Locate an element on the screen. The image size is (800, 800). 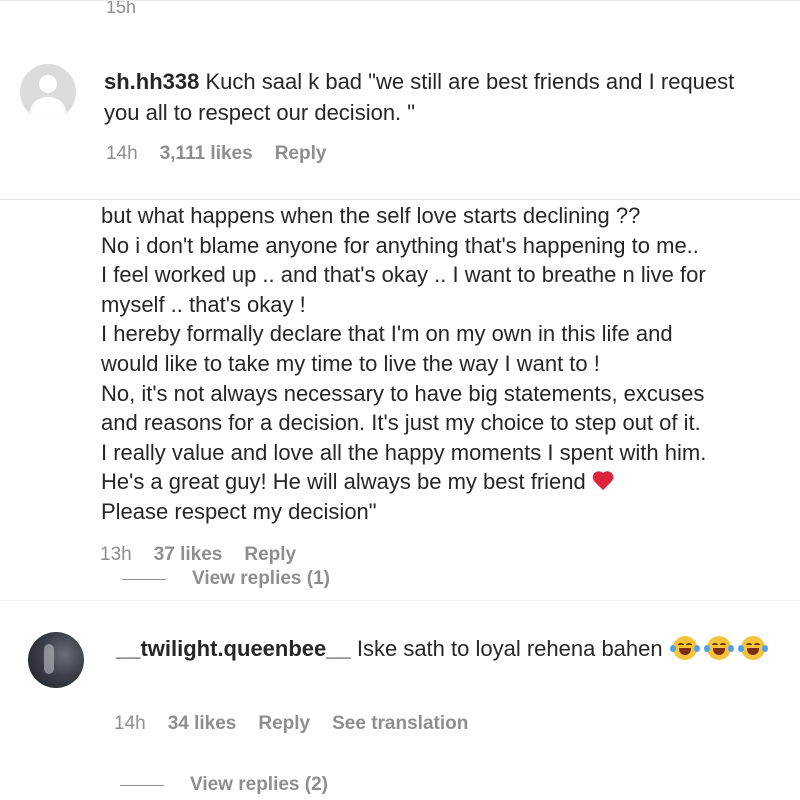
avatar-body-shape is located at coordinates (48, 108).